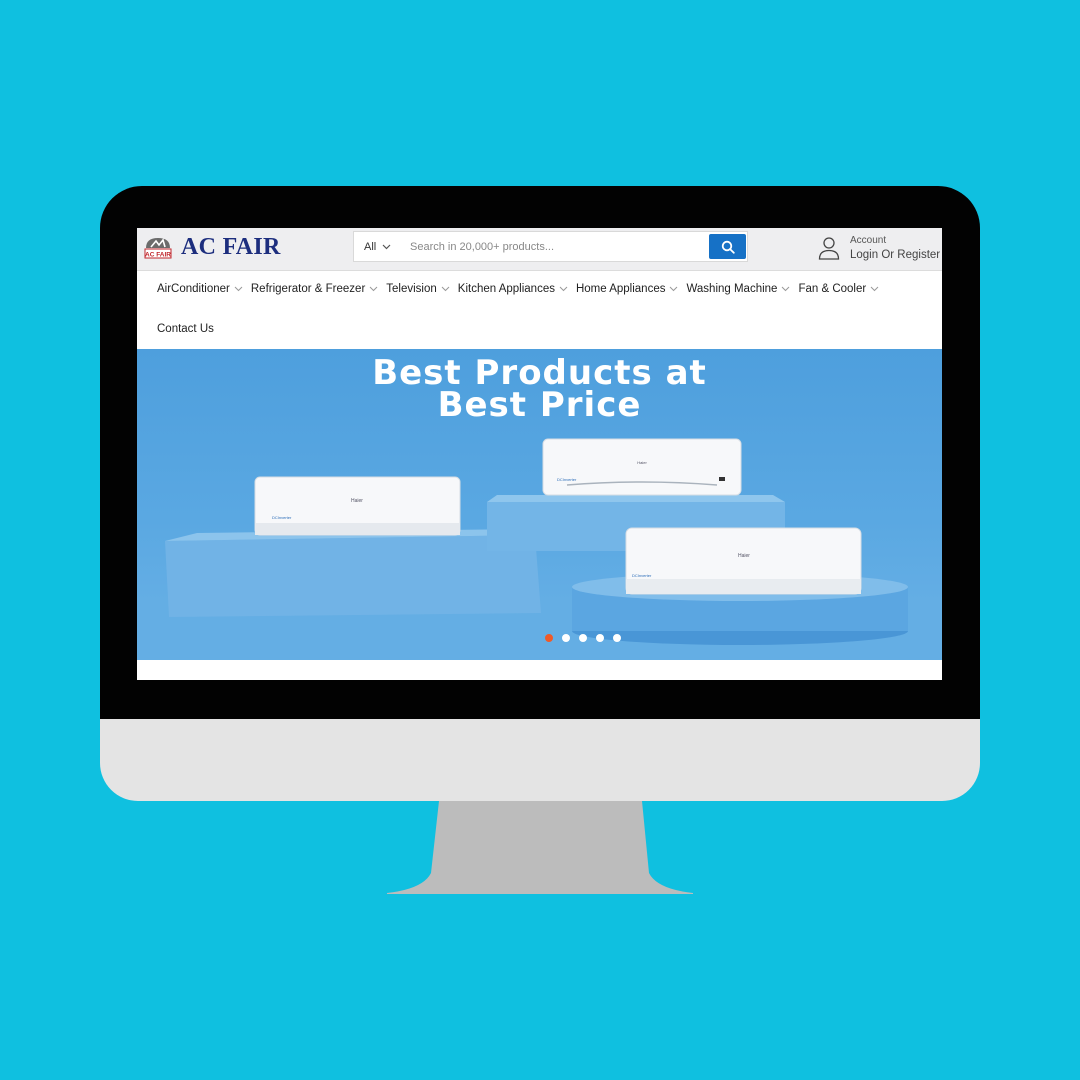 The height and width of the screenshot is (1080, 1080). Describe the element at coordinates (370, 246) in the screenshot. I see `search-category-label: All` at that location.